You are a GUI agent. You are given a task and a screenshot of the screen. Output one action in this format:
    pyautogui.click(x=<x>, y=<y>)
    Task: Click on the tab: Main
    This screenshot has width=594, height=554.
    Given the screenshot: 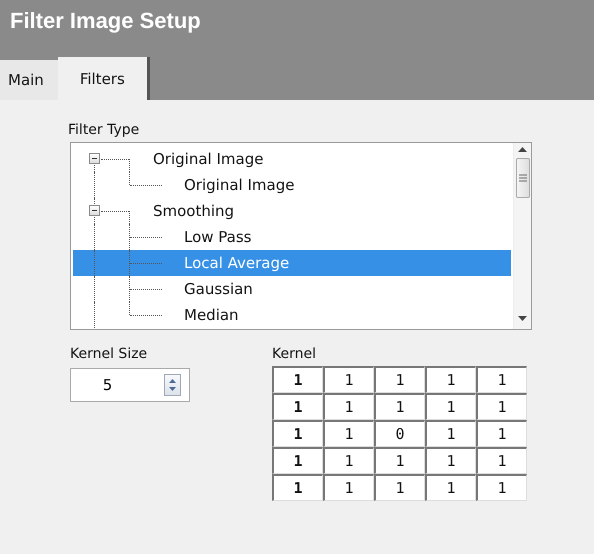 What is the action you would take?
    pyautogui.click(x=29, y=80)
    